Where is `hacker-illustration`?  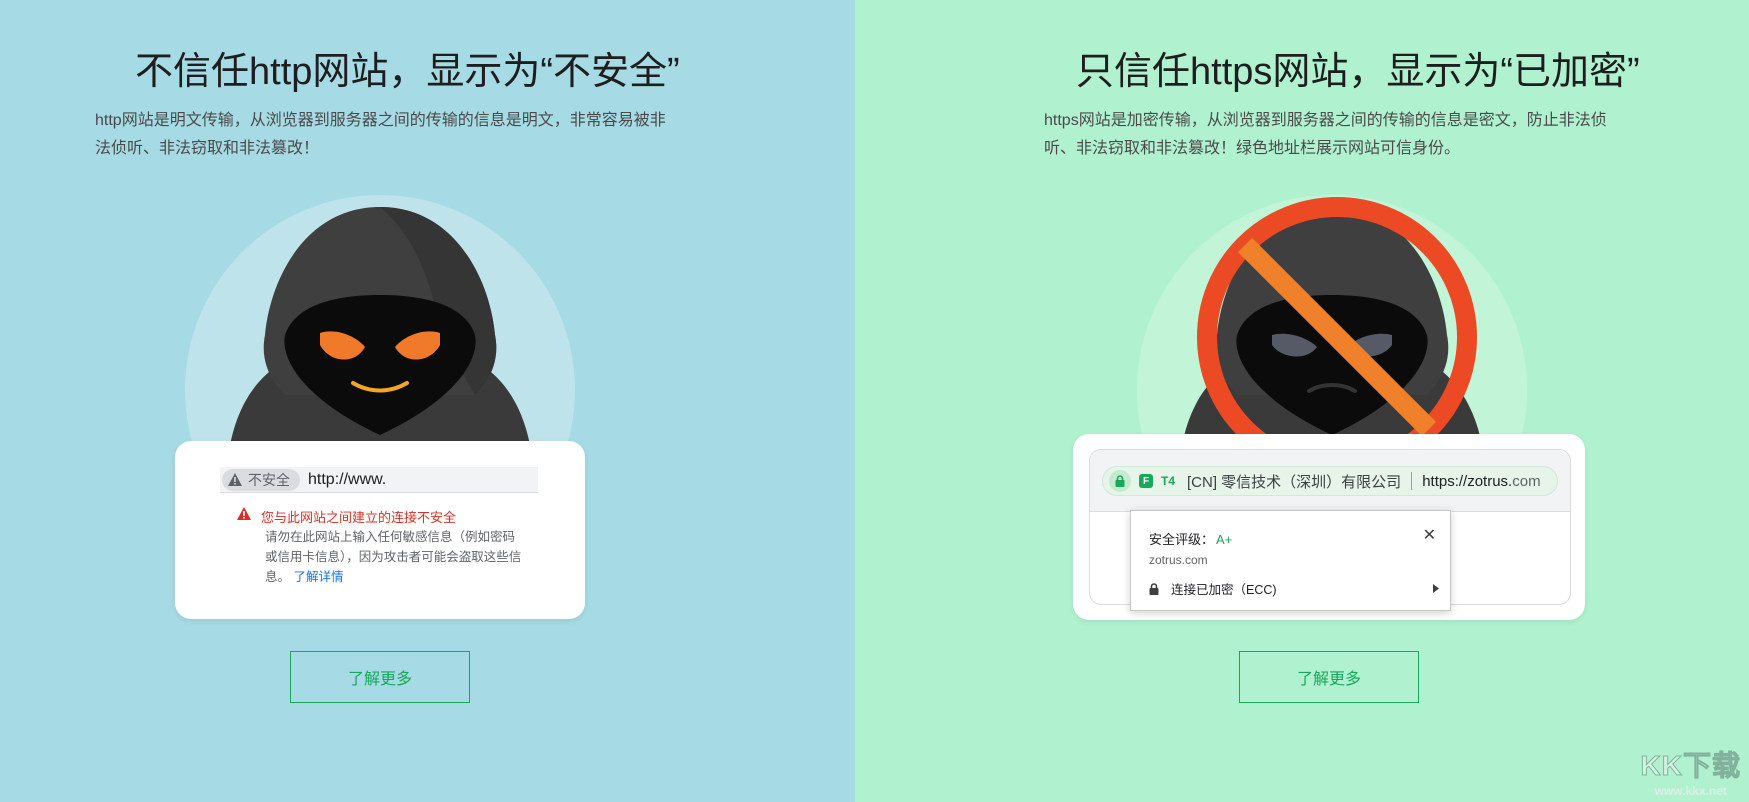
hacker-illustration is located at coordinates (380, 320).